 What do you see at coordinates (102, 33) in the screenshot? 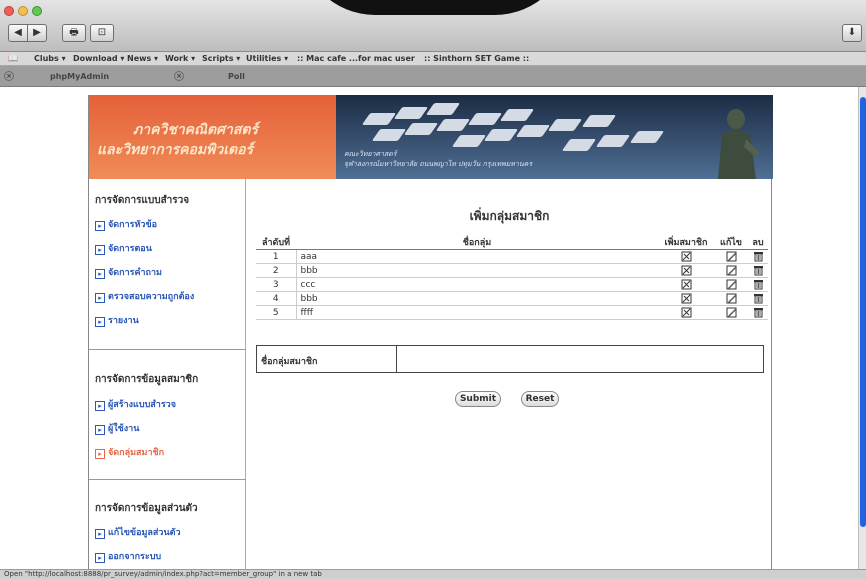
I see `screenshot-button: ⊡` at bounding box center [102, 33].